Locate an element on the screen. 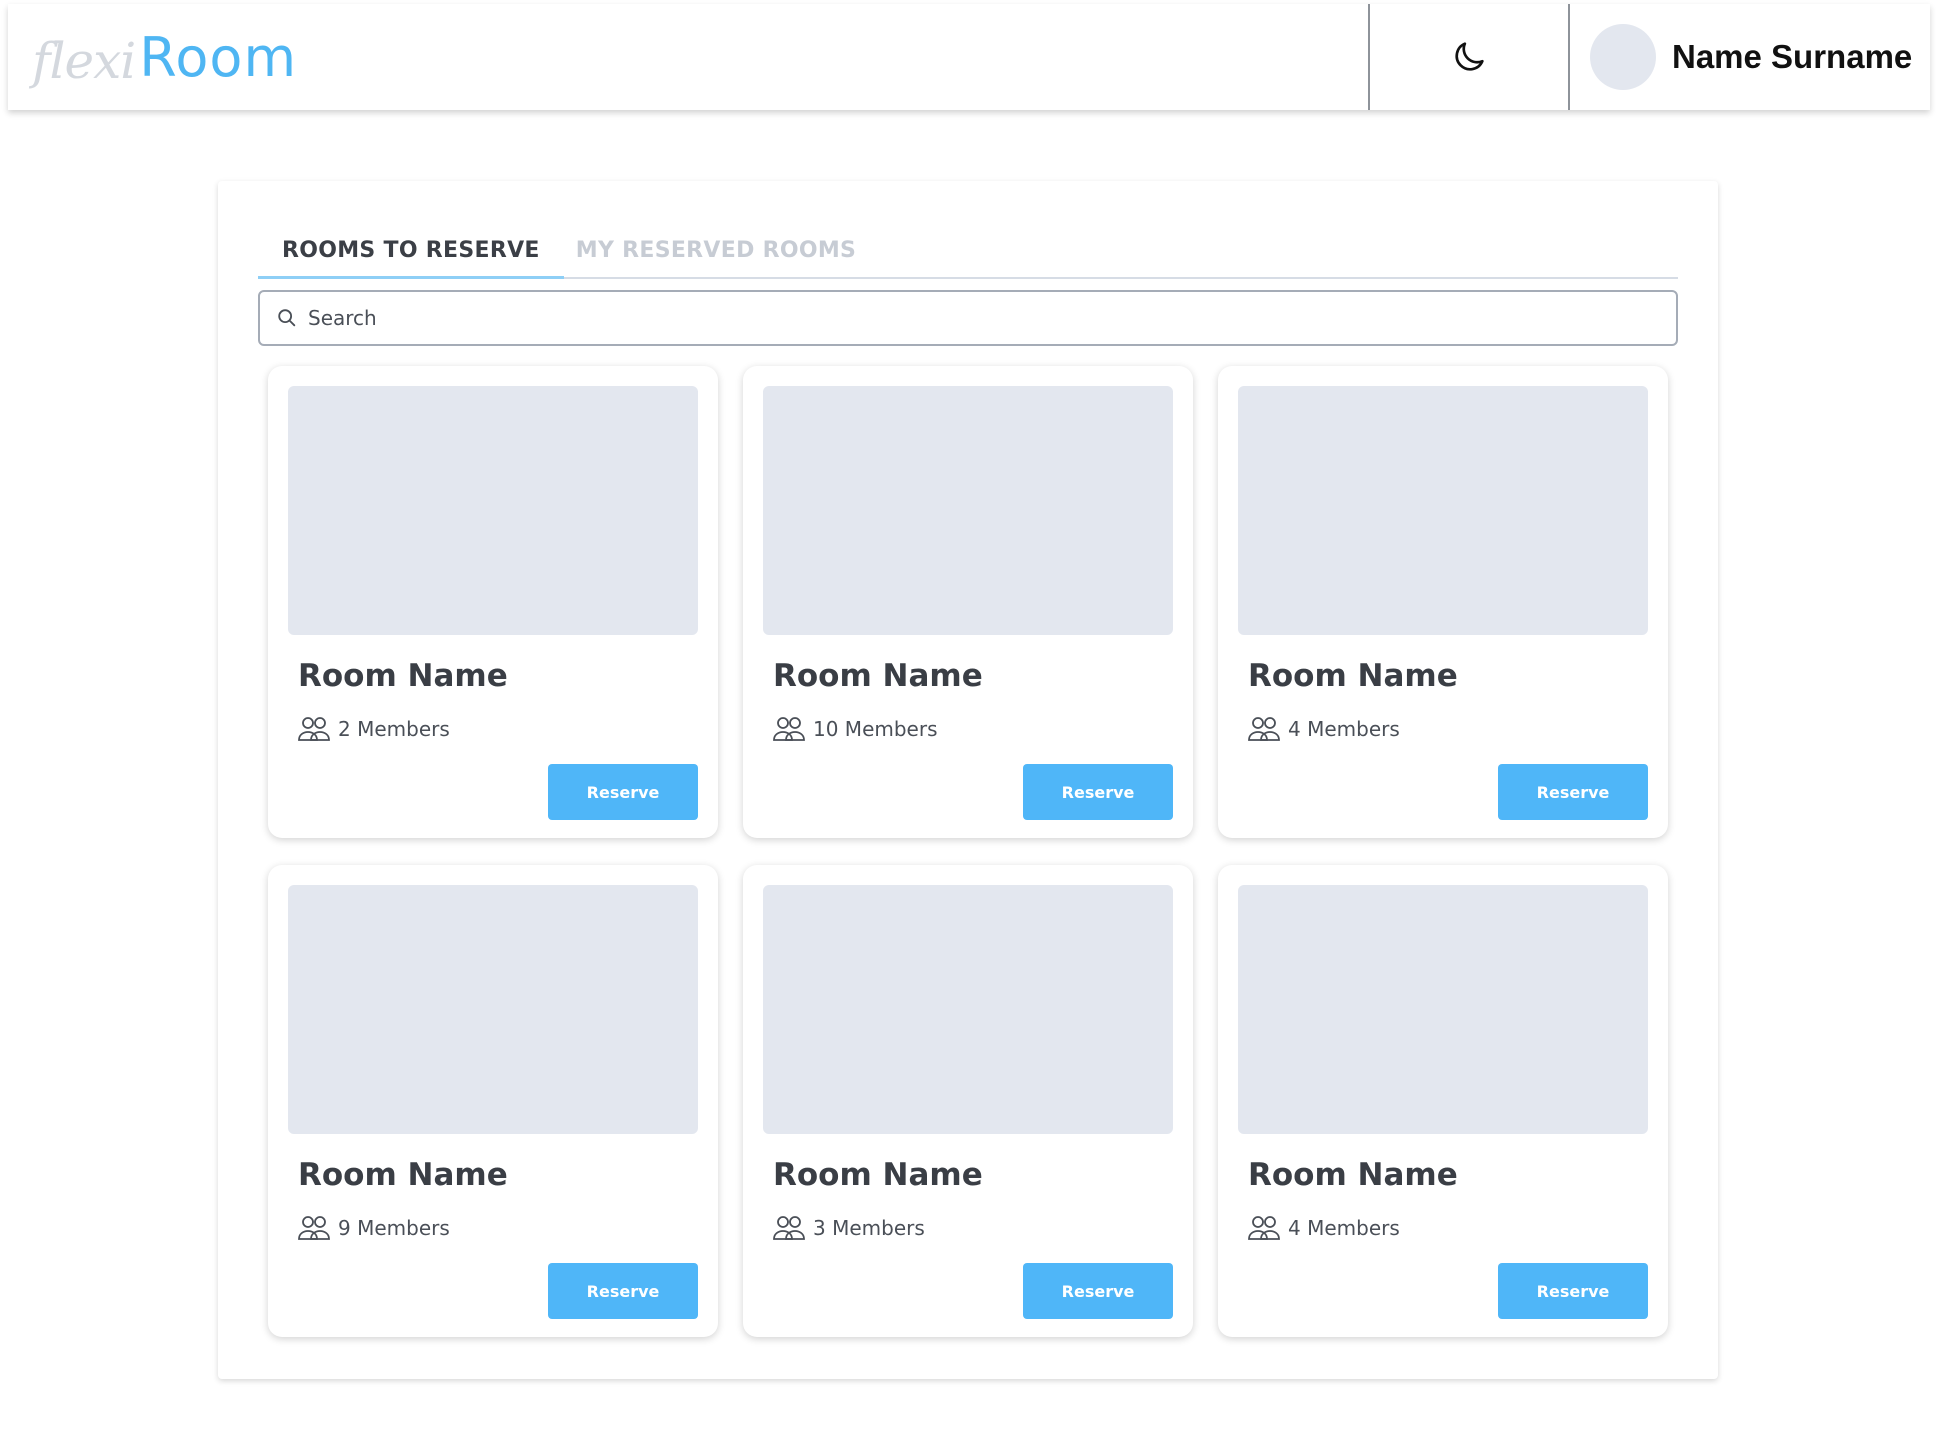 This screenshot has width=1936, height=1439. user-menu: Name Surname is located at coordinates (1749, 57).